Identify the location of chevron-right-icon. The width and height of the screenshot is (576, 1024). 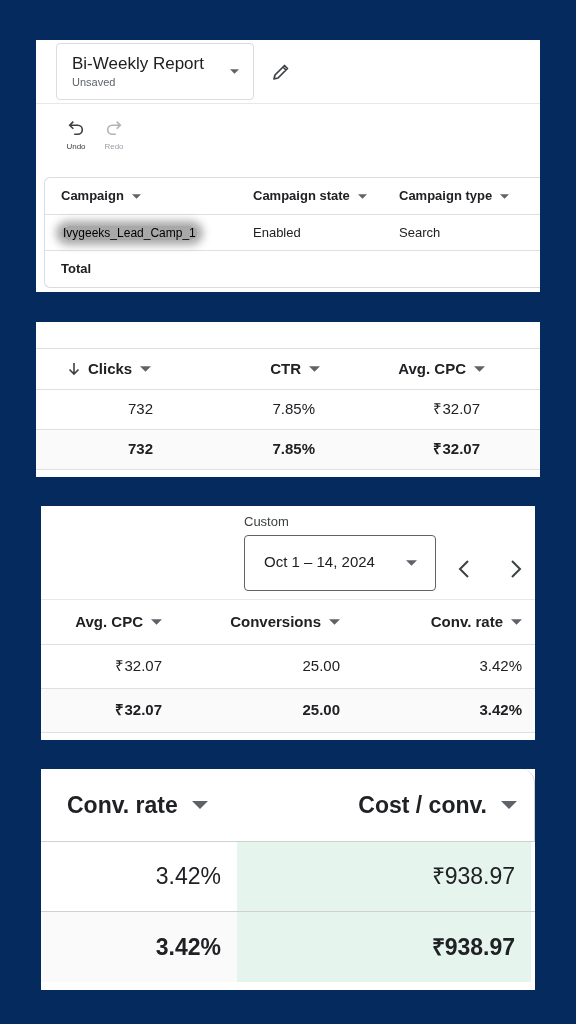
(516, 568).